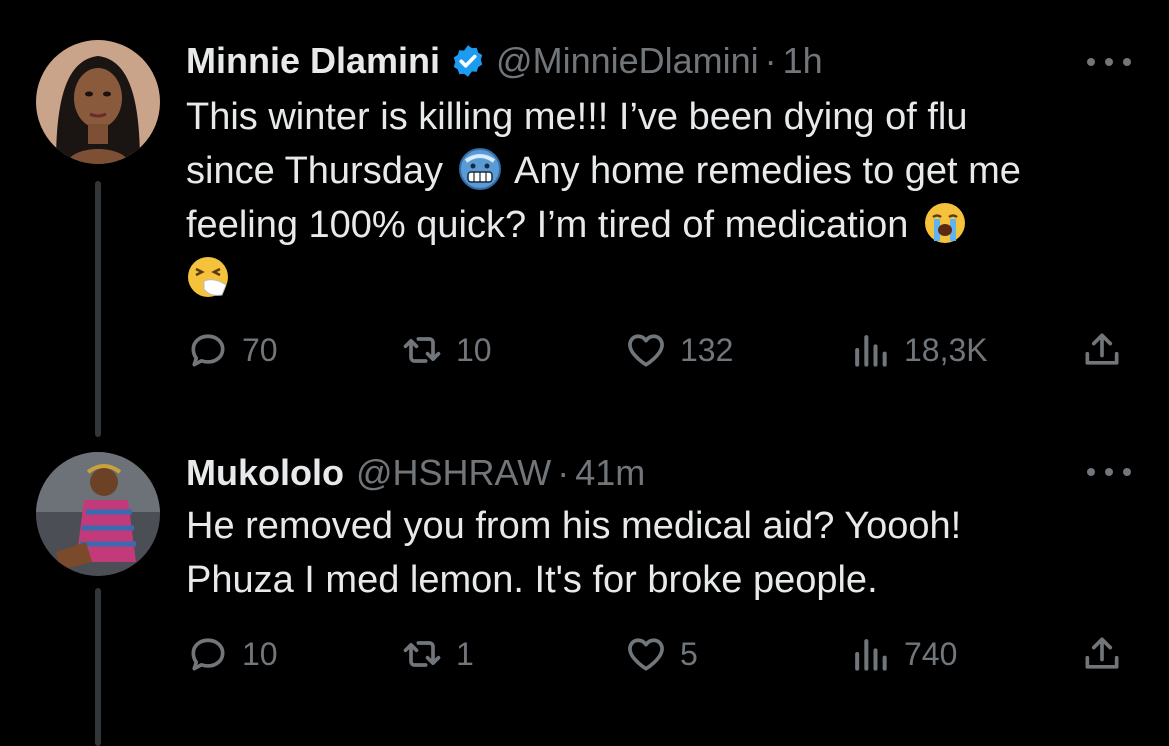 Image resolution: width=1169 pixels, height=746 pixels. I want to click on thread-line, so click(98, 309).